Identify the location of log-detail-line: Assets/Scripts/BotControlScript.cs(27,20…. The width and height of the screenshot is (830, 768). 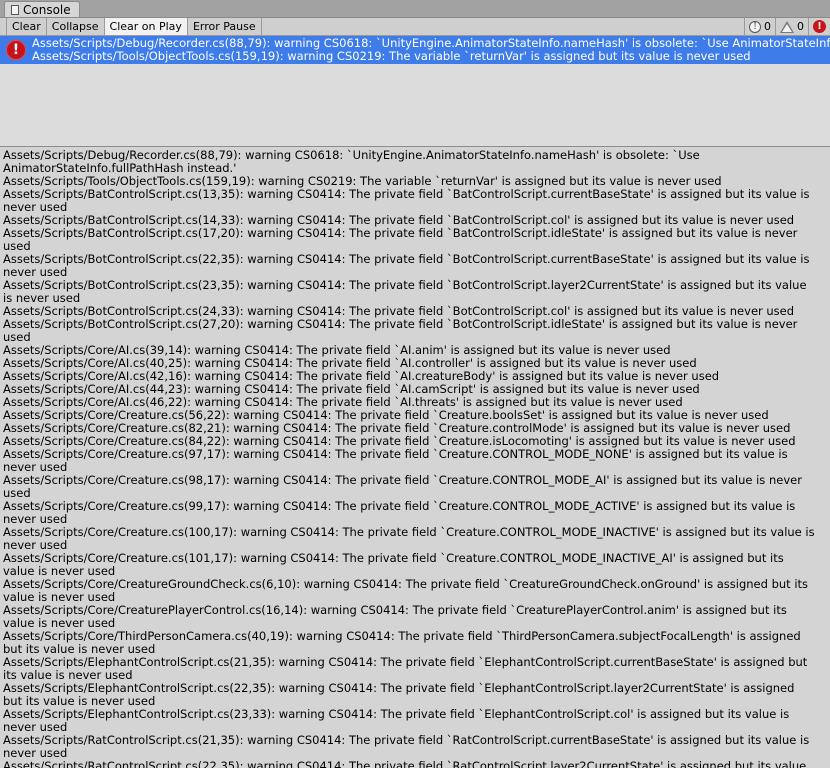
(402, 330).